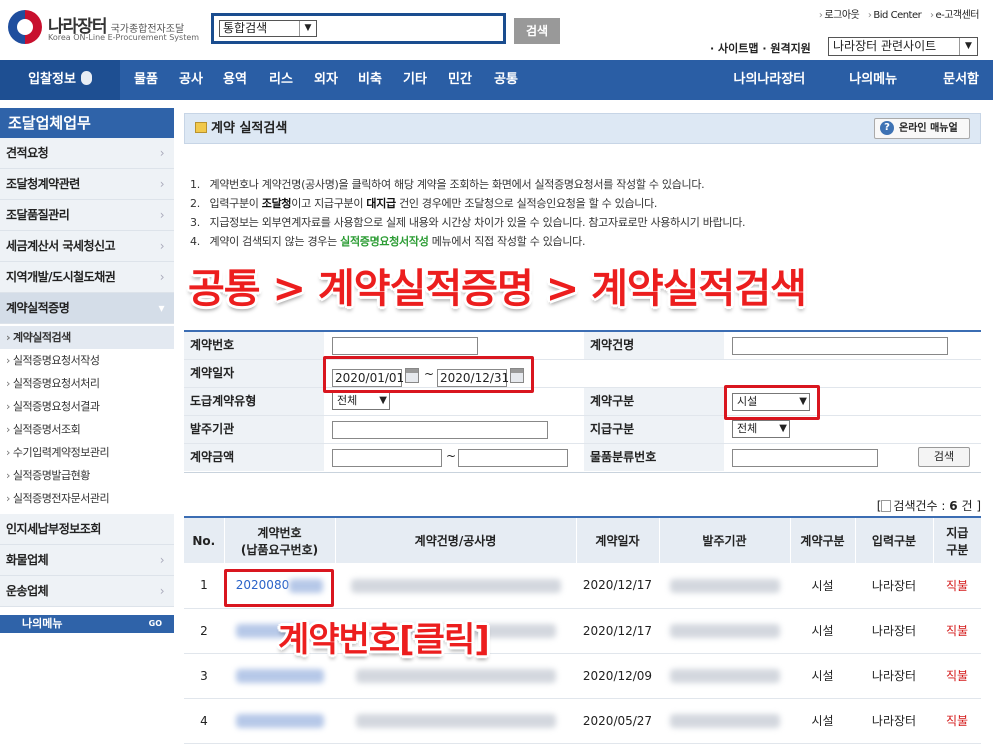  What do you see at coordinates (336, 80) in the screenshot?
I see `nav-foreign: 외자` at bounding box center [336, 80].